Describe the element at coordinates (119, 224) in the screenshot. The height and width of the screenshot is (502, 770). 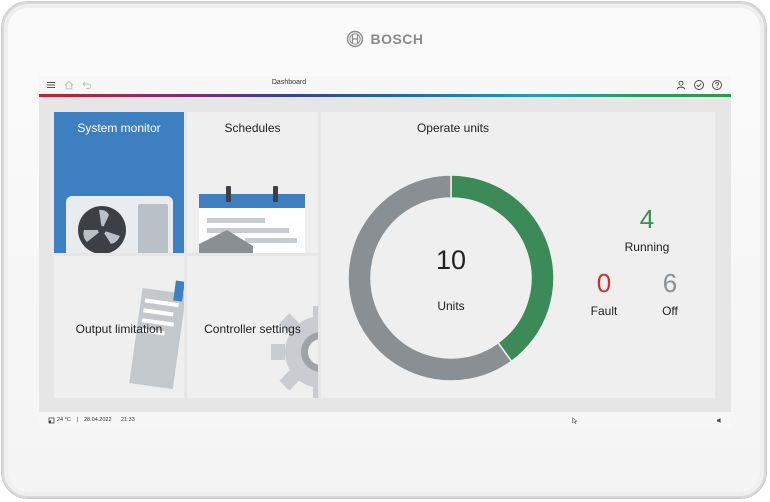
I see `outdoor-unit-icon` at that location.